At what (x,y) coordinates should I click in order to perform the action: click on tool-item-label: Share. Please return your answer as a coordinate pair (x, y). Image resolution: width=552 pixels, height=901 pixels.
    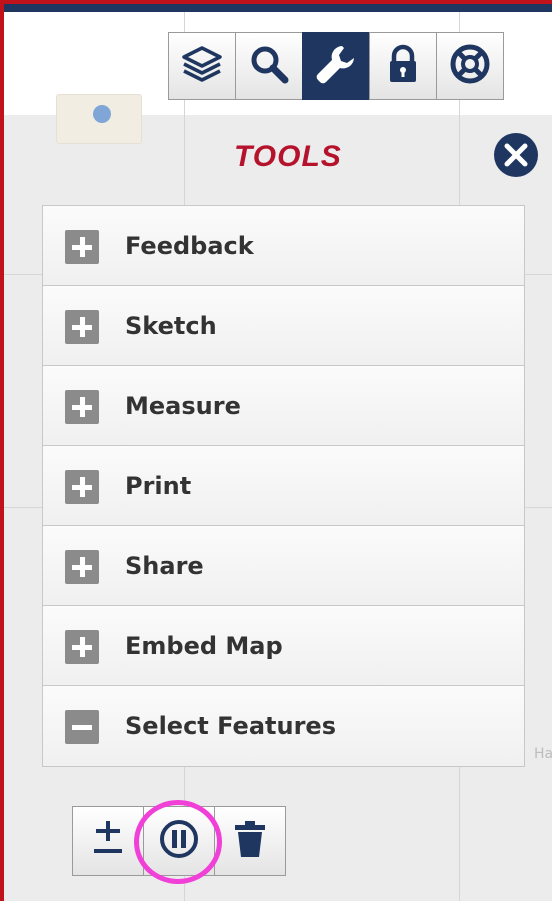
    Looking at the image, I should click on (164, 566).